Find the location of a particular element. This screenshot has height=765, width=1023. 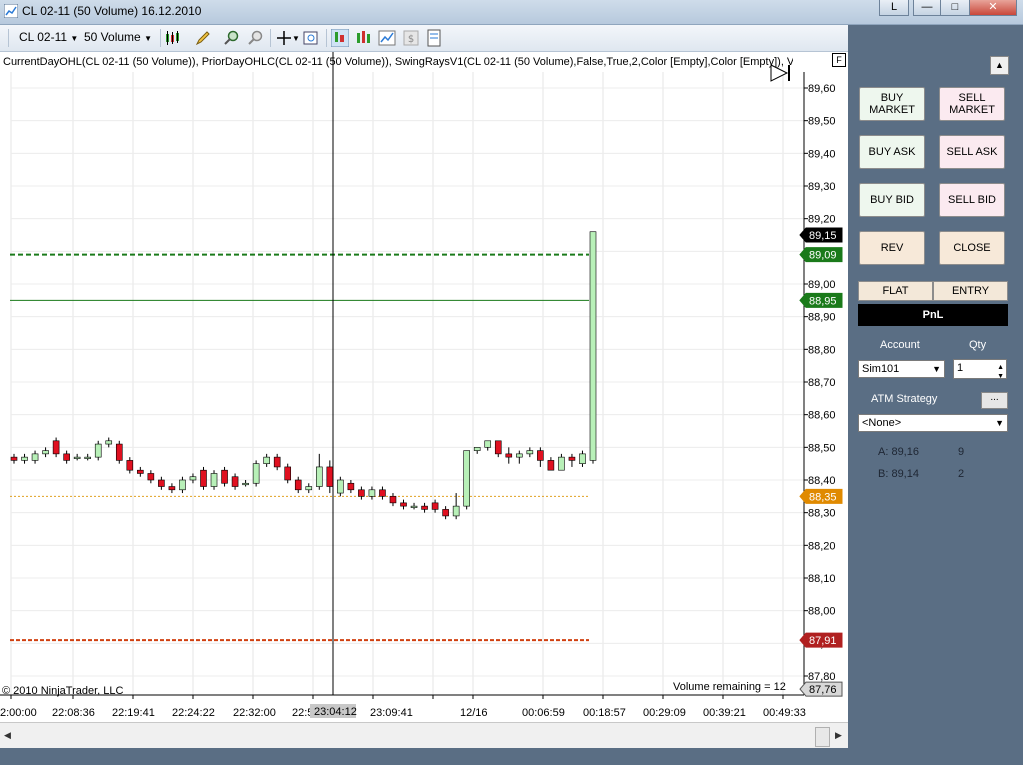

chart-toolbar: CL 02-11 ▼ 50 Volume ▼ ▼ $ is located at coordinates (424, 38).